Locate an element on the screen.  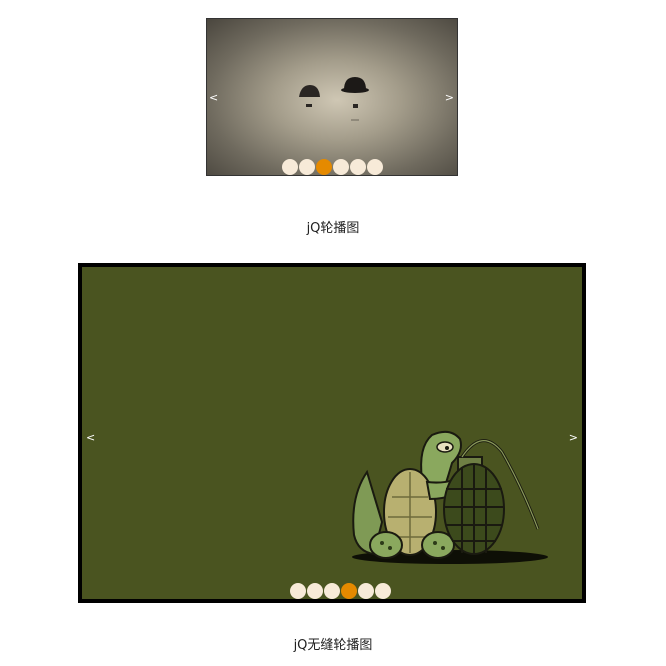
carousel-caption: jQ轮播图 is located at coordinates (333, 228).